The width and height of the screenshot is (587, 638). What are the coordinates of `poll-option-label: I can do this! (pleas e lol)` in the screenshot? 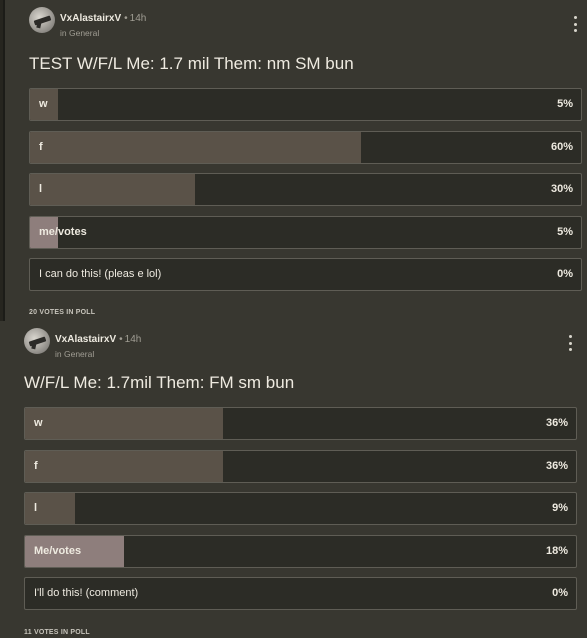 It's located at (100, 274).